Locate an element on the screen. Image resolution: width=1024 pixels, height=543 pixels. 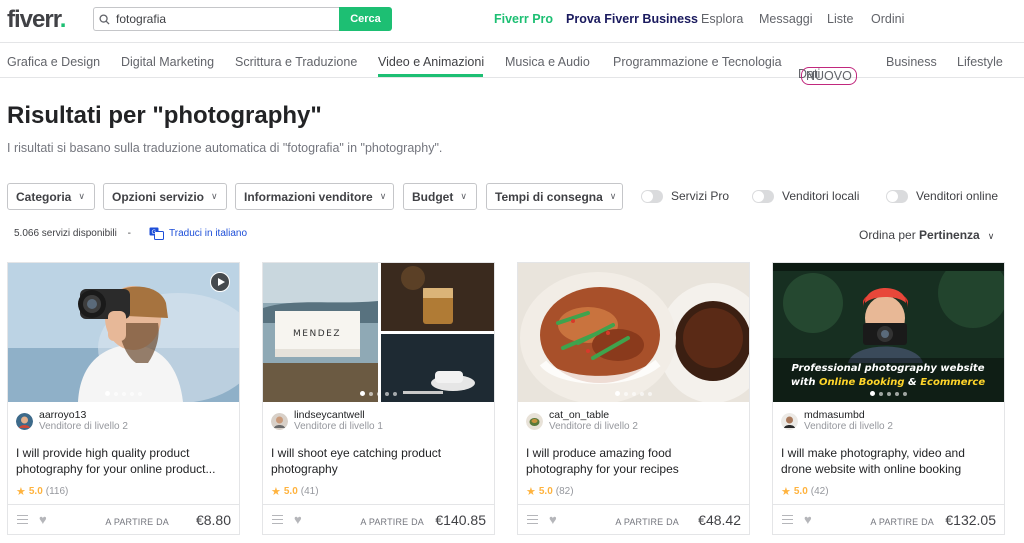
orders-link: Ordini is located at coordinates (887, 19).